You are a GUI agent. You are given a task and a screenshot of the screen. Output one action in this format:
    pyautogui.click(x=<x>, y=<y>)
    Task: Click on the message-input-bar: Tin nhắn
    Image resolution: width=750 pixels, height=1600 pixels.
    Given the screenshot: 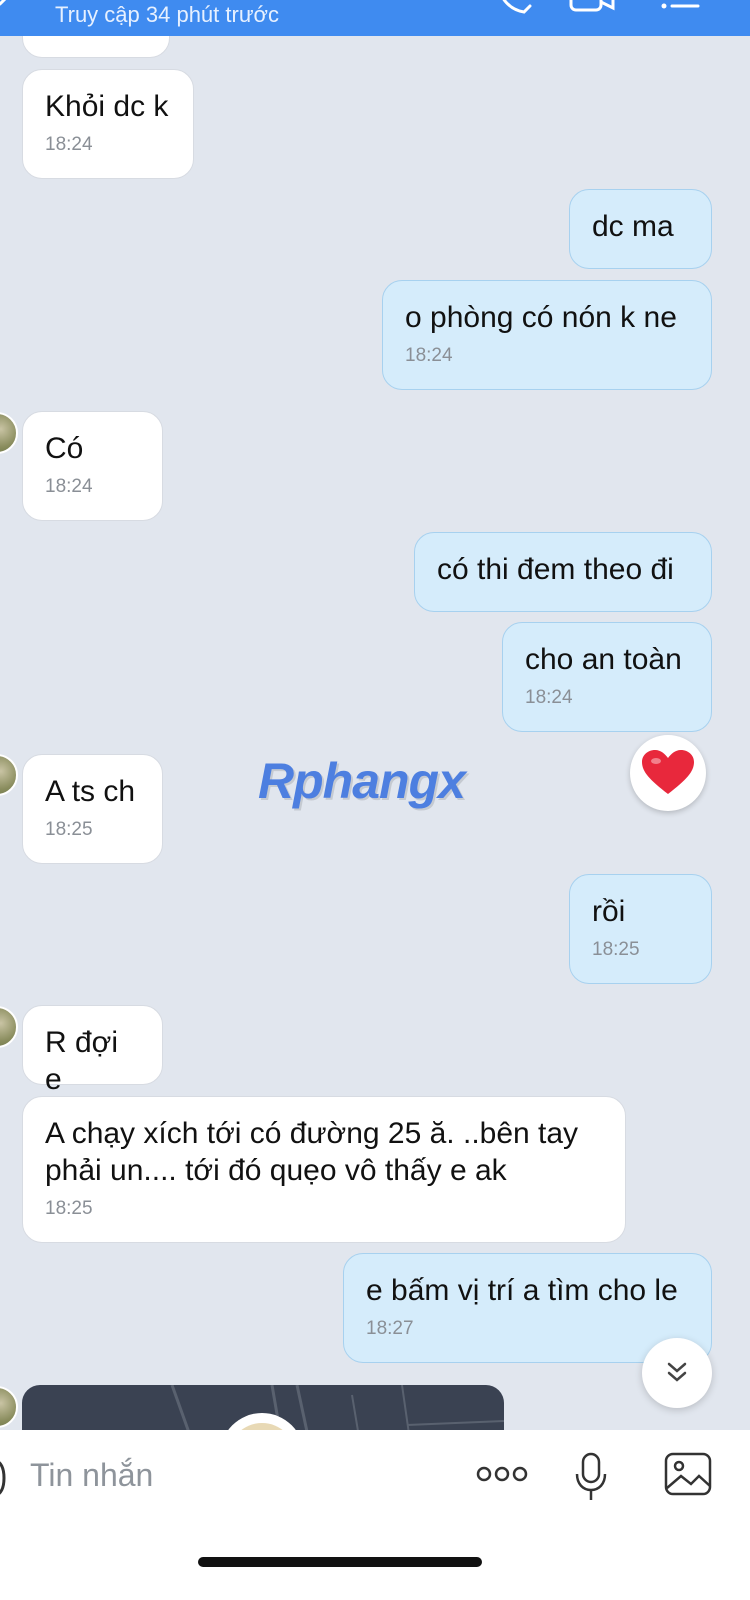 What is the action you would take?
    pyautogui.click(x=375, y=1515)
    